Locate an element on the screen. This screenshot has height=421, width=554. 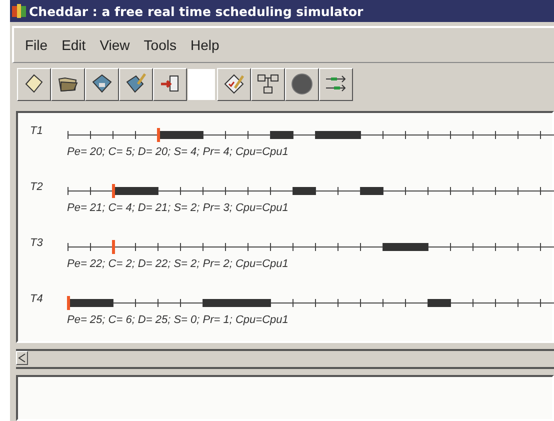
new-document-button is located at coordinates (34, 84).